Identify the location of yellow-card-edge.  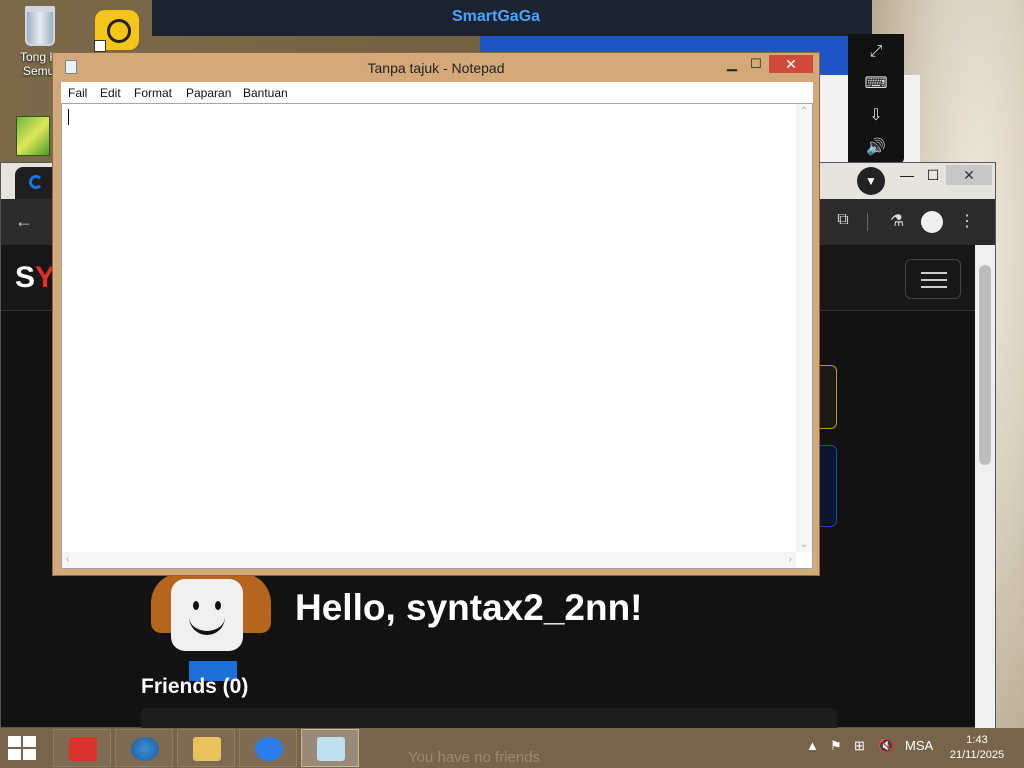
(828, 397).